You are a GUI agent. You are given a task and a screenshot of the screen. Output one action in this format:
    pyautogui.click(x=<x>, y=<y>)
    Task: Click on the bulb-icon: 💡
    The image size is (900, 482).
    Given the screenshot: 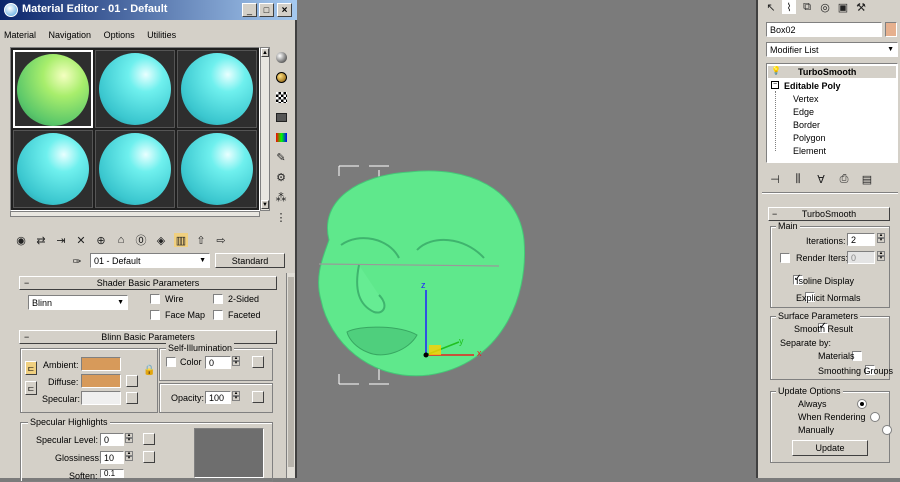 What is the action you would take?
    pyautogui.click(x=776, y=70)
    